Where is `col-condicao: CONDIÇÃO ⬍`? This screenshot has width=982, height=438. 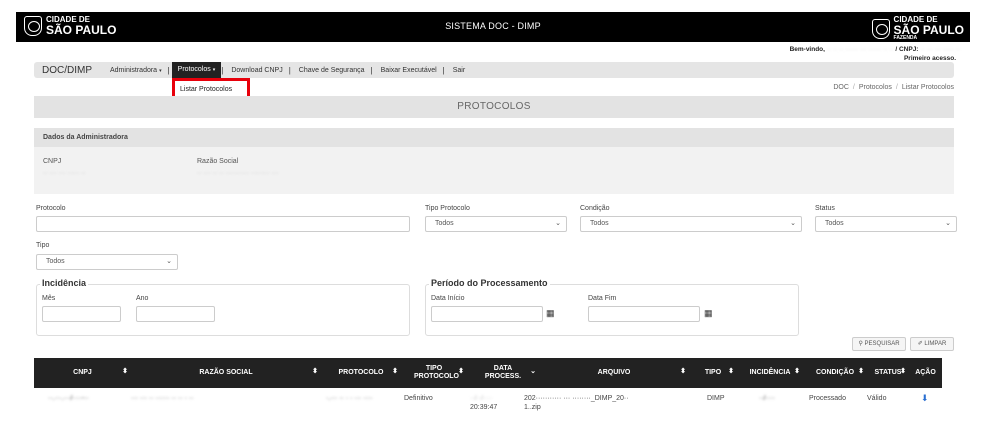
col-condicao: CONDIÇÃO ⬍ is located at coordinates (835, 373).